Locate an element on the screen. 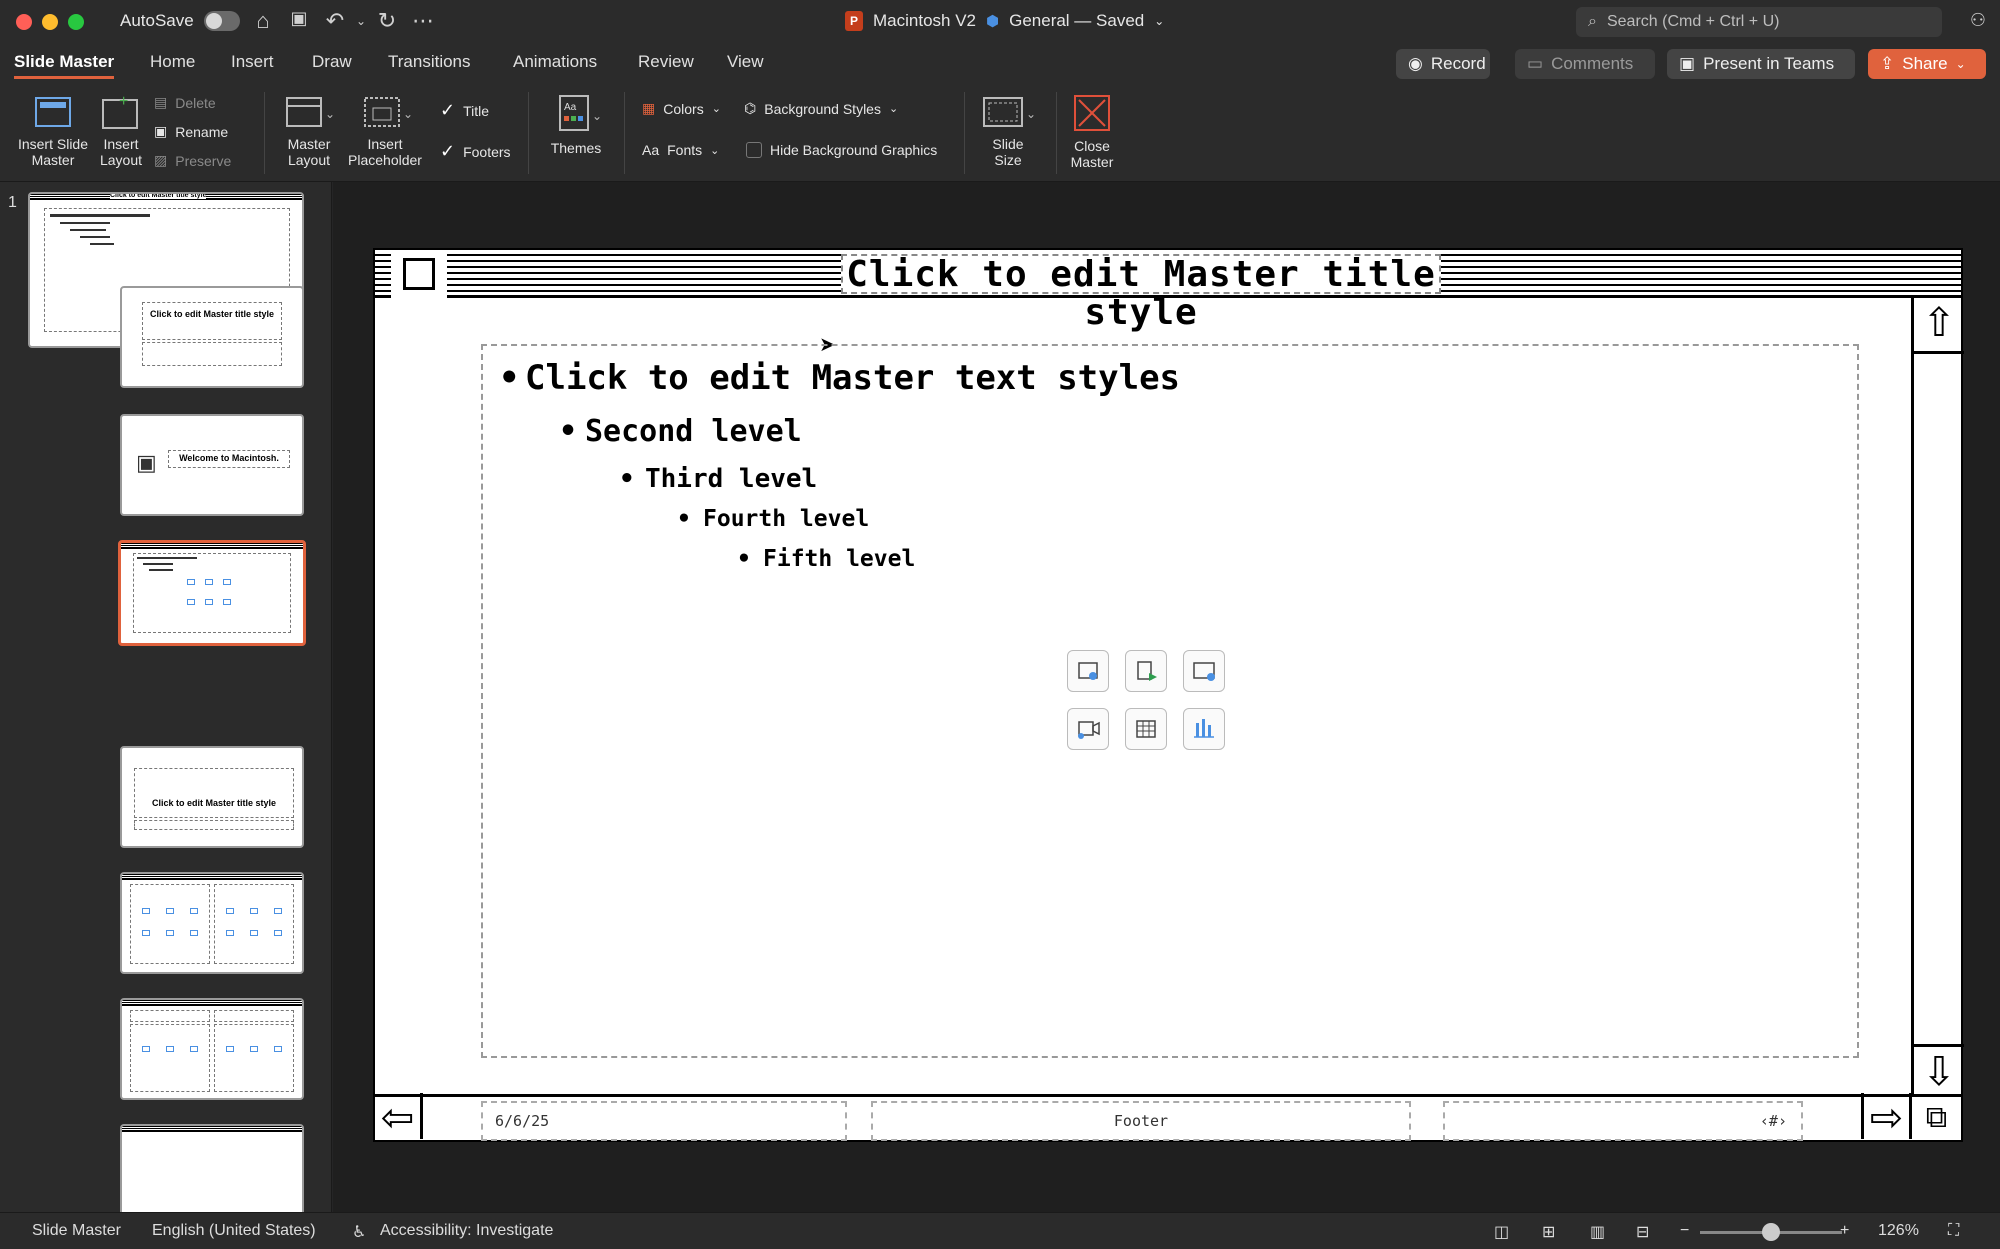 This screenshot has width=2000, height=1249. tab-draw: Draw is located at coordinates (332, 62).